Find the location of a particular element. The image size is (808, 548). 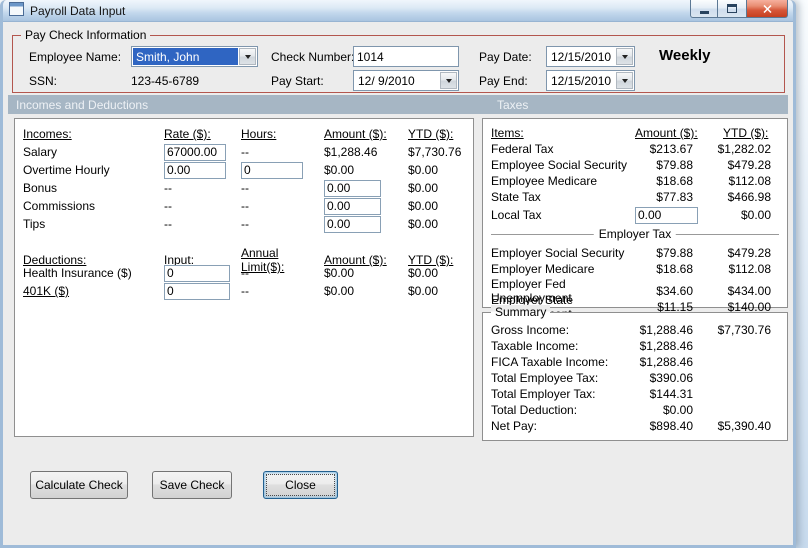

401k-link: 401K ($) is located at coordinates (93, 291).